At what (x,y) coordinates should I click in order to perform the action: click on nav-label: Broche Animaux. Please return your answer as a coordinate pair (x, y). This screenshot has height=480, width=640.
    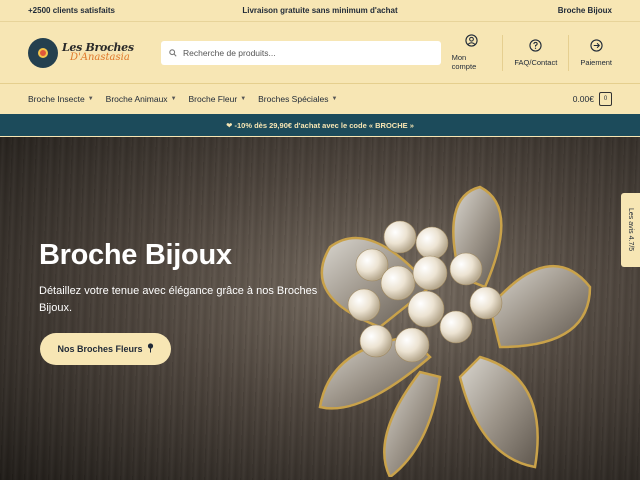
    Looking at the image, I should click on (136, 99).